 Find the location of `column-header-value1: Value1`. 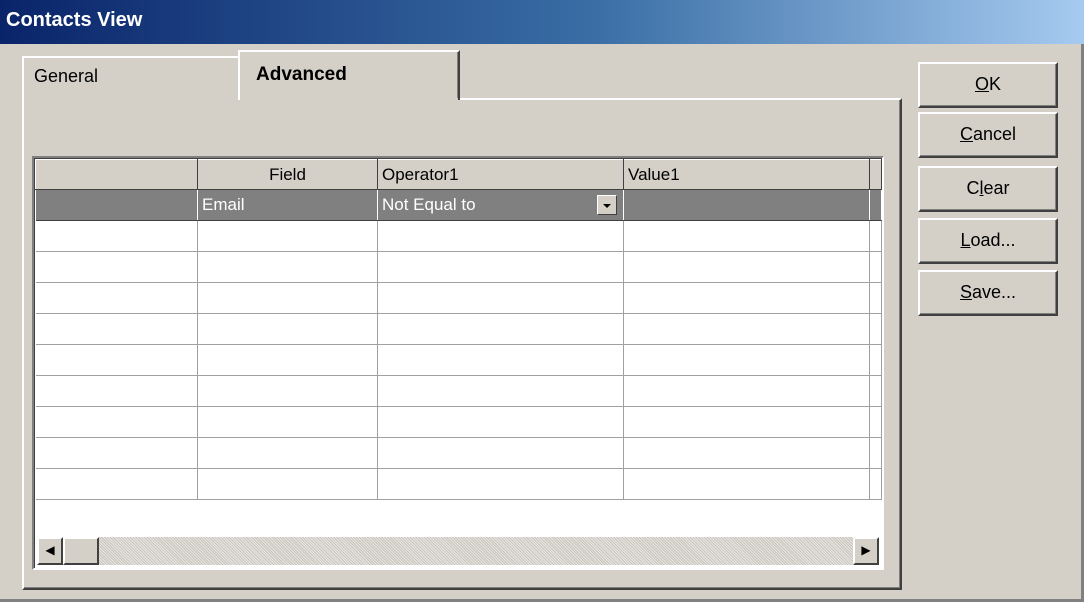

column-header-value1: Value1 is located at coordinates (746, 174).